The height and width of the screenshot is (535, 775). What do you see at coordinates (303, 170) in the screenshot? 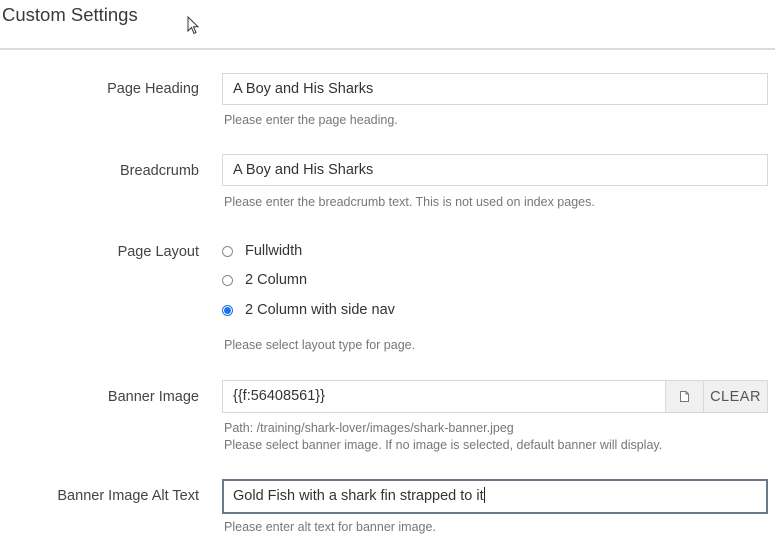
I see `breadcrumb-value: A Boy and His Sharks` at bounding box center [303, 170].